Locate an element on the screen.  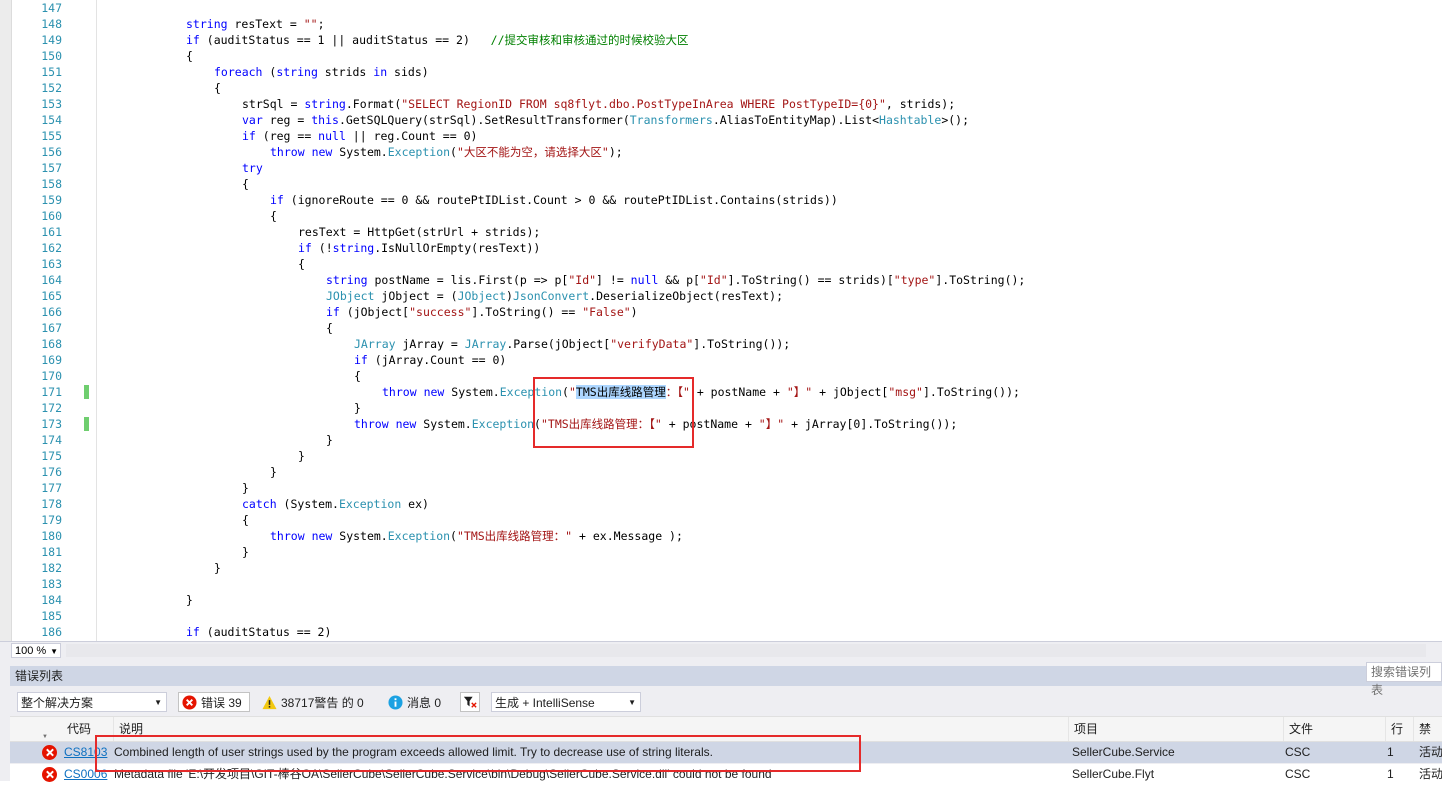
line-number: 153 is located at coordinates (51, 104).